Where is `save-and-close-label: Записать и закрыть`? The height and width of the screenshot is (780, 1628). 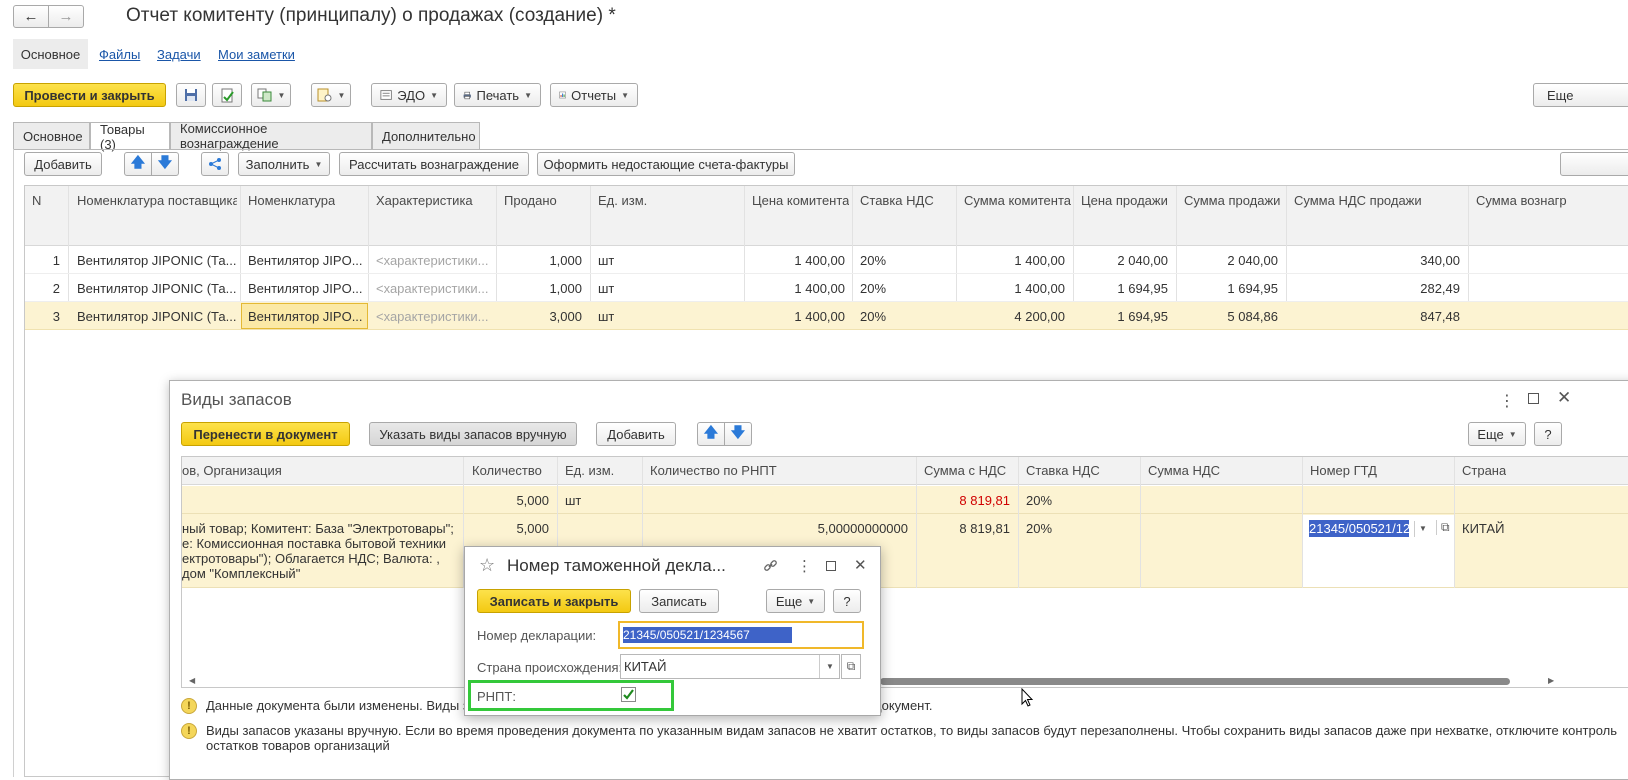
save-and-close-label: Записать и закрыть is located at coordinates (554, 601).